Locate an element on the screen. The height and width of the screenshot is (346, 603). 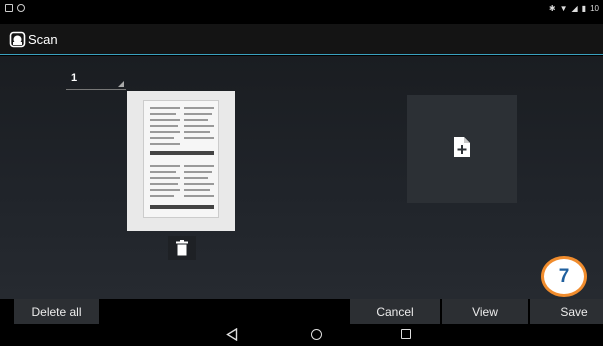
navigation-bar is located at coordinates (301, 335).